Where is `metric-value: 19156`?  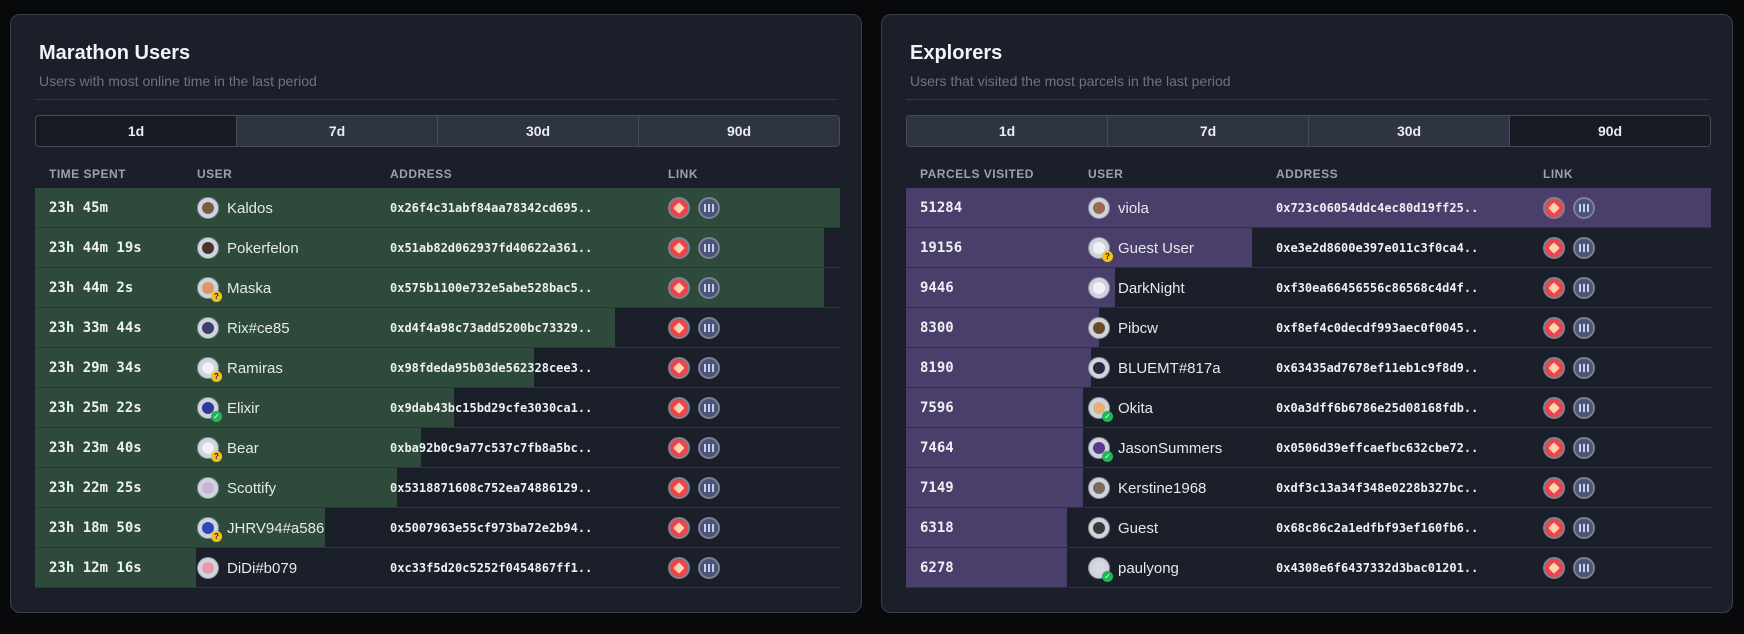 metric-value: 19156 is located at coordinates (941, 248).